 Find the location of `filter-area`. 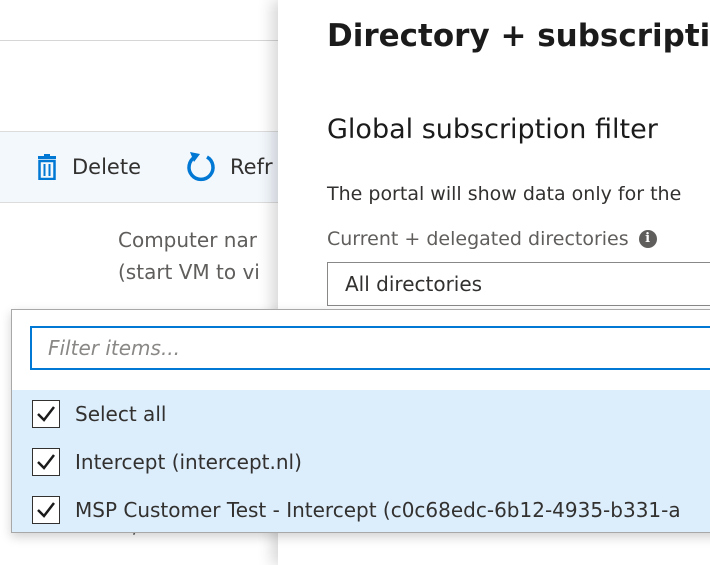

filter-area is located at coordinates (361, 350).